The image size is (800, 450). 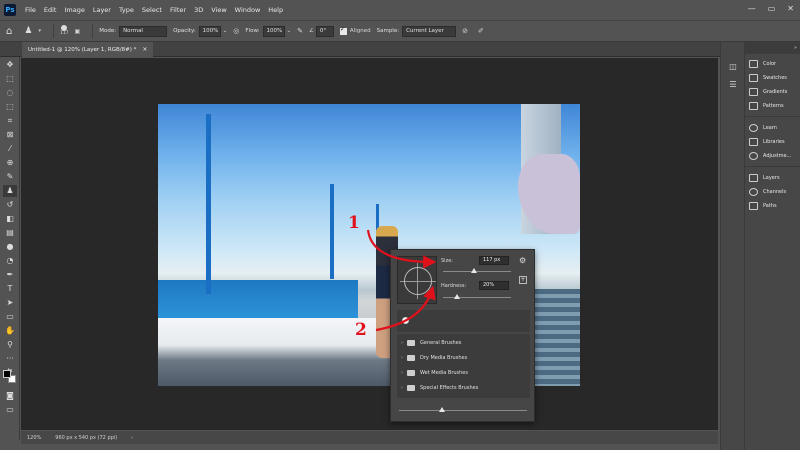 I want to click on menu-3d: 3D, so click(x=198, y=10).